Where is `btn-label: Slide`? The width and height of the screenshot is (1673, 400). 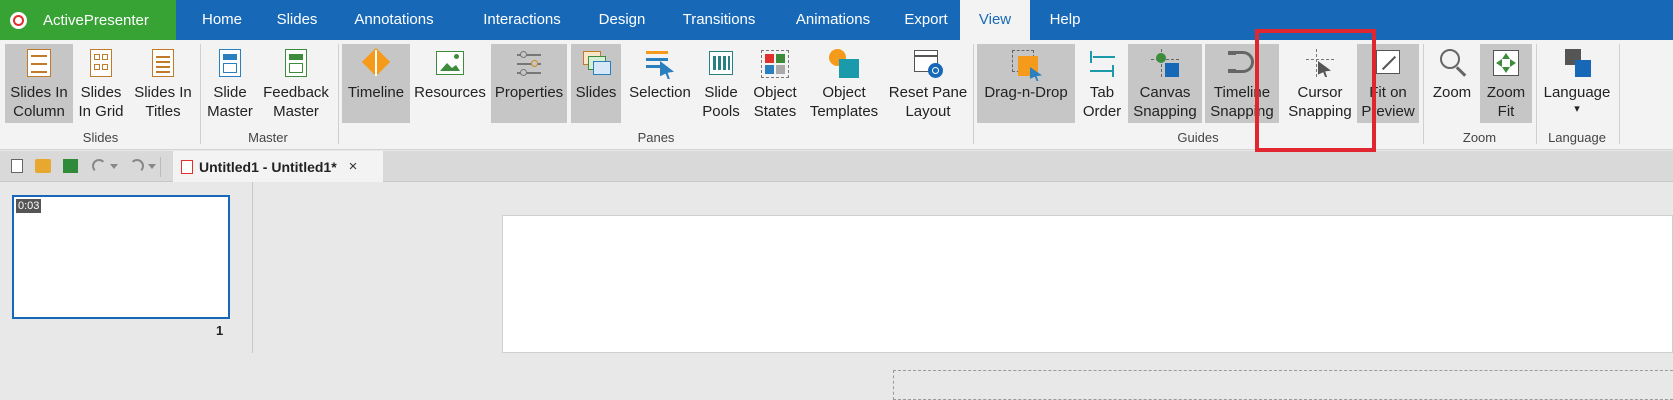 btn-label: Slide is located at coordinates (721, 92).